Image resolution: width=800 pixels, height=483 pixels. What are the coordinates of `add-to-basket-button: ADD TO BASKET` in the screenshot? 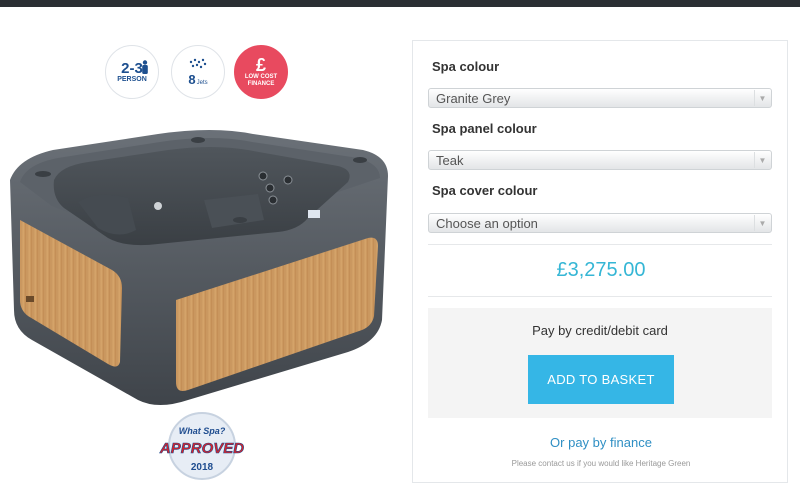 It's located at (601, 379).